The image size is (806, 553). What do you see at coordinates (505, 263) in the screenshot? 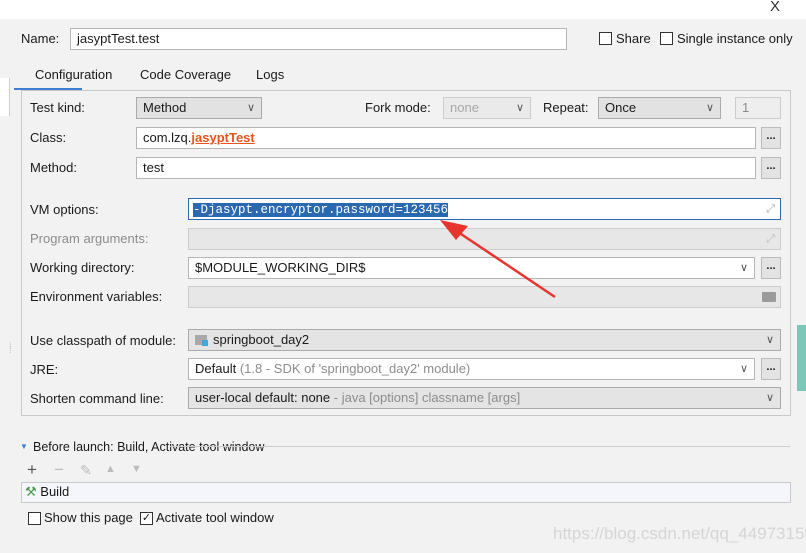
I see `arrow-shaft` at bounding box center [505, 263].